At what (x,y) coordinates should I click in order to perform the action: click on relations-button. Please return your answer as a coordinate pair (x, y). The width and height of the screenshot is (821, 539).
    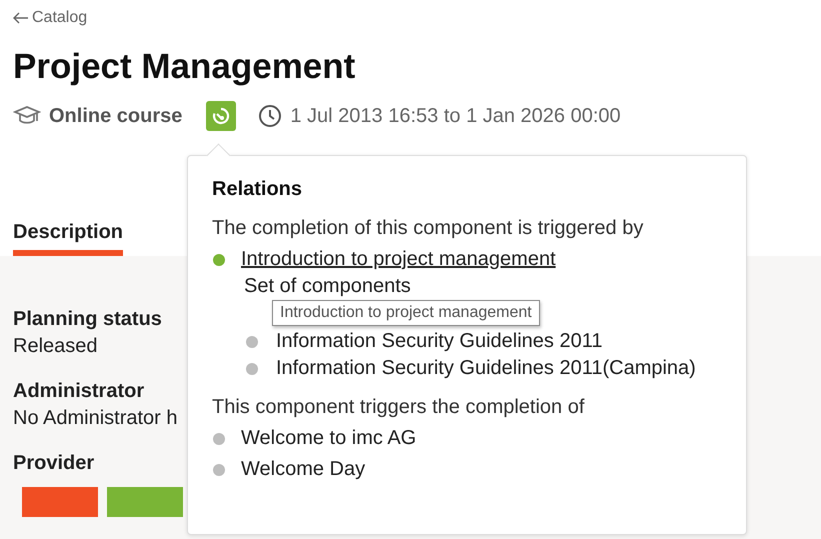
    Looking at the image, I should click on (221, 116).